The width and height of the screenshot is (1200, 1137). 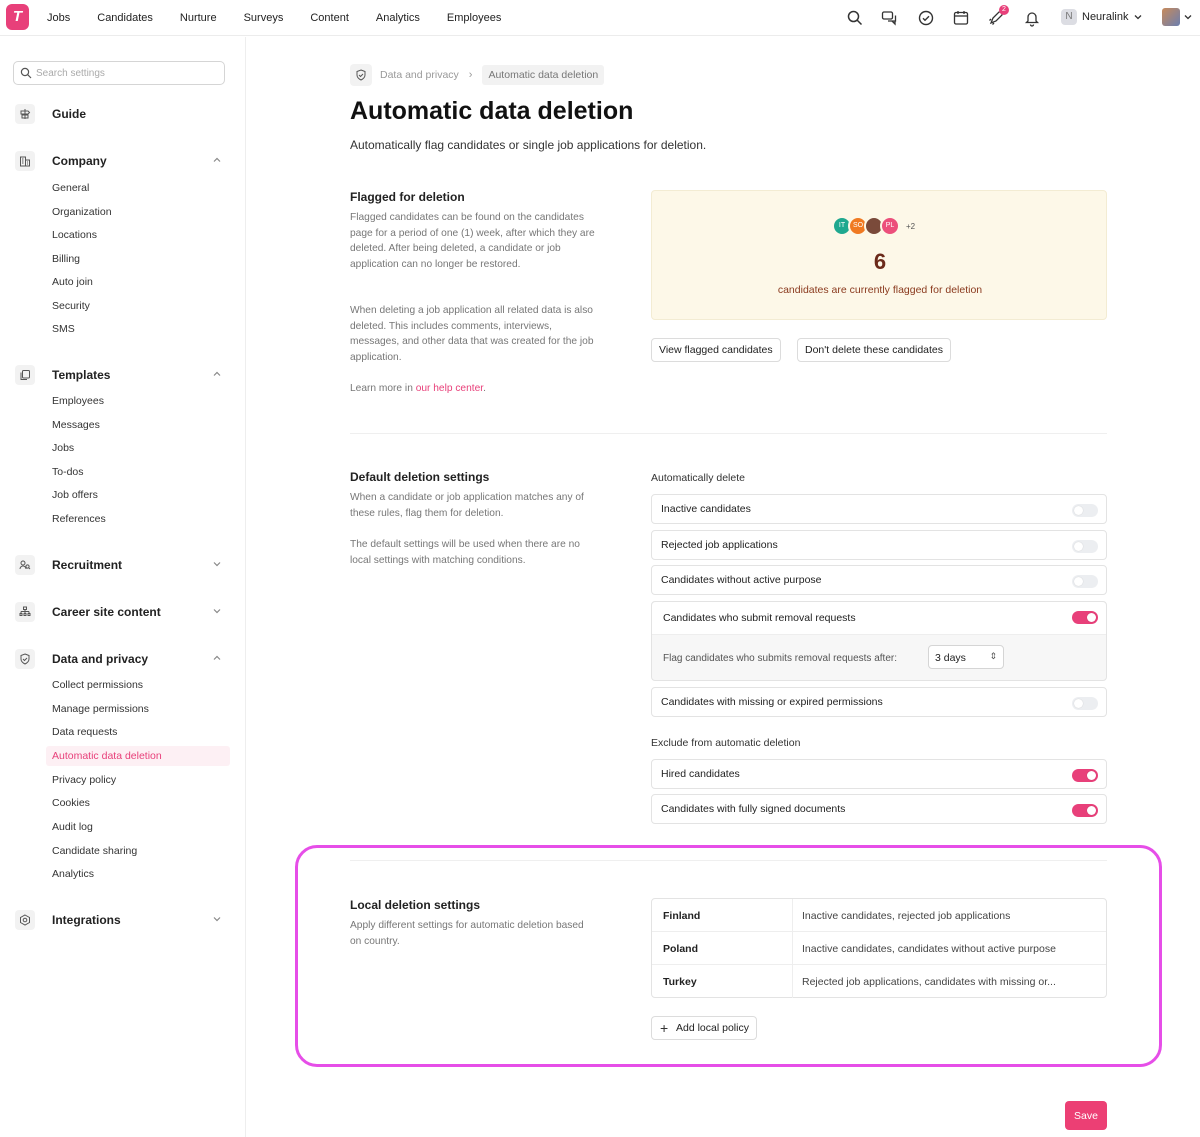 What do you see at coordinates (1085, 510) in the screenshot?
I see `toggle-inactive-candidates` at bounding box center [1085, 510].